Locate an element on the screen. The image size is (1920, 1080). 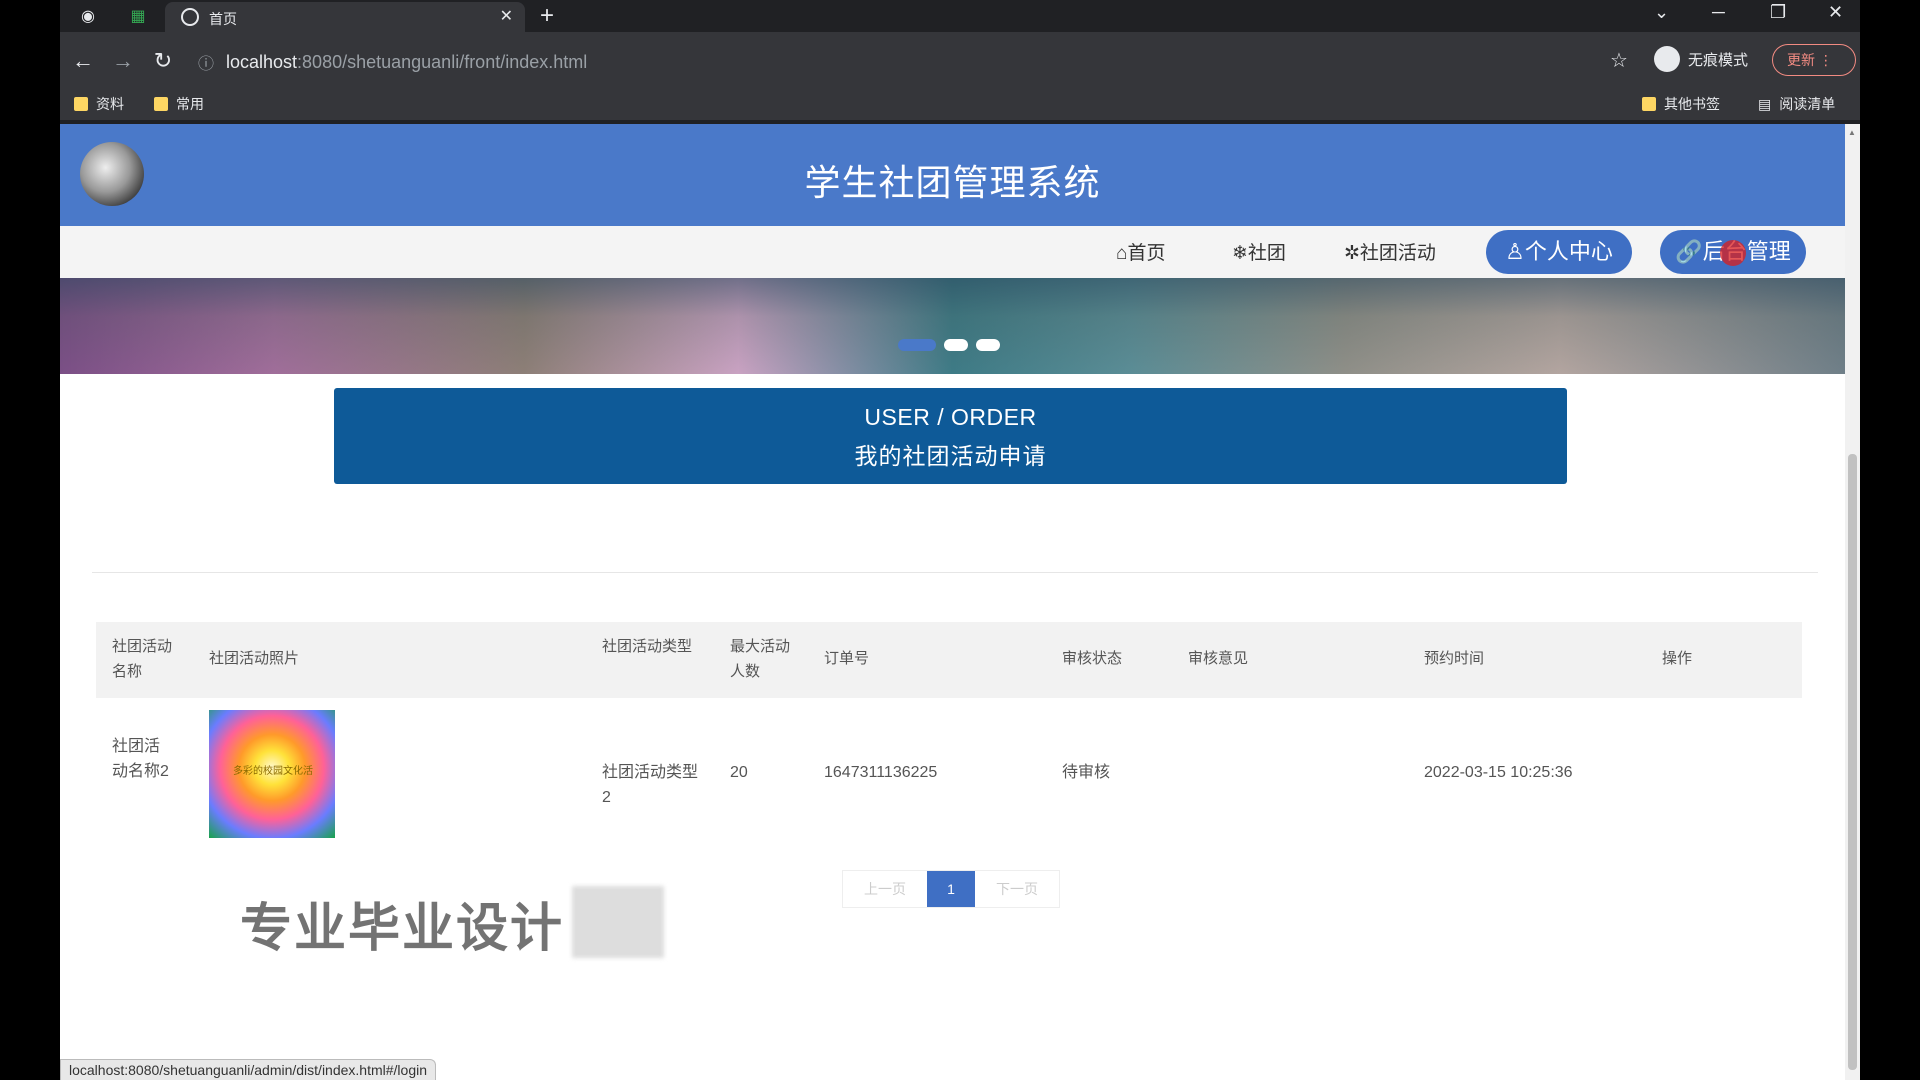
minimize-icon: ─ is located at coordinates (1718, 12).